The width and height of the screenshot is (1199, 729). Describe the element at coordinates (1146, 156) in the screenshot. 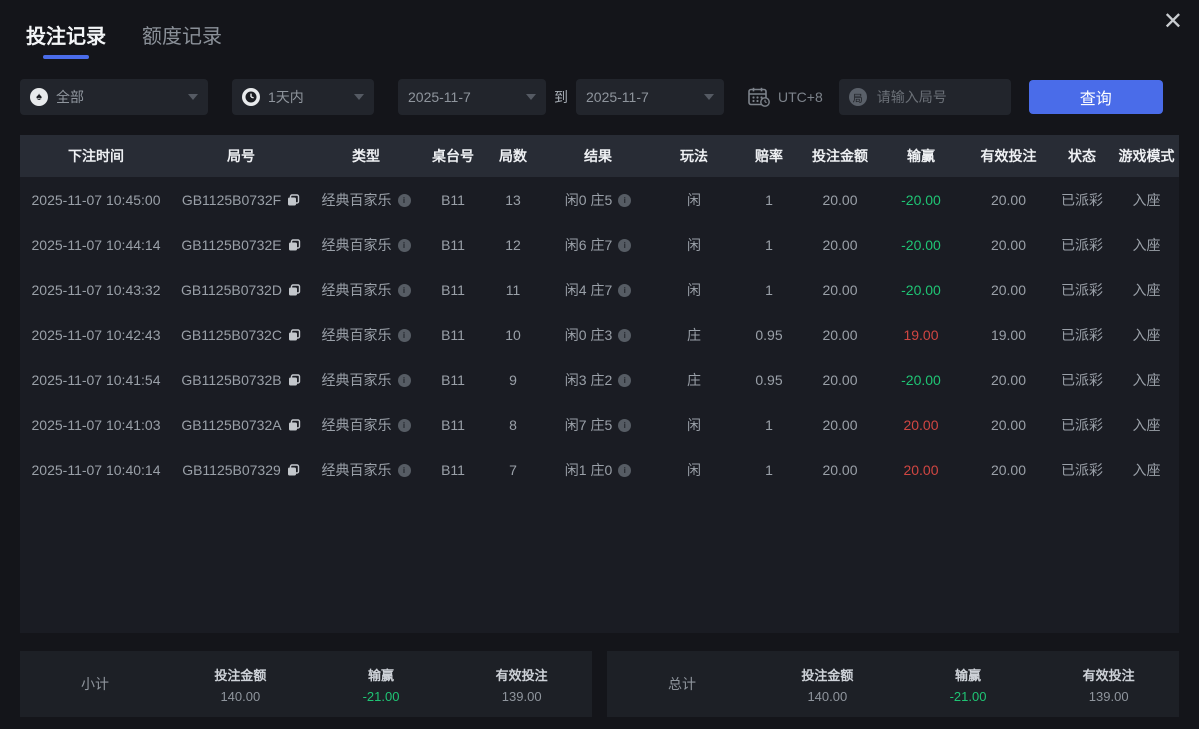

I see `col-game-mode: 游戏模式` at that location.